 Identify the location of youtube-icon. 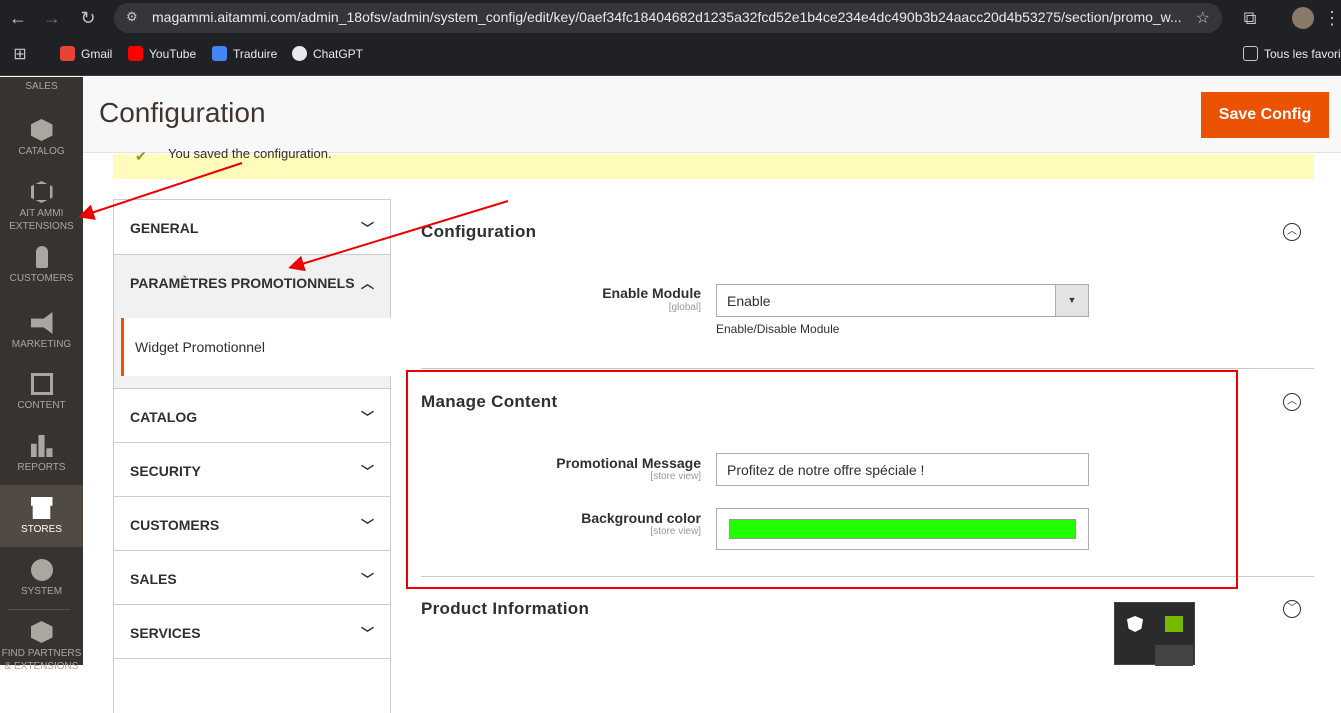
(135, 53).